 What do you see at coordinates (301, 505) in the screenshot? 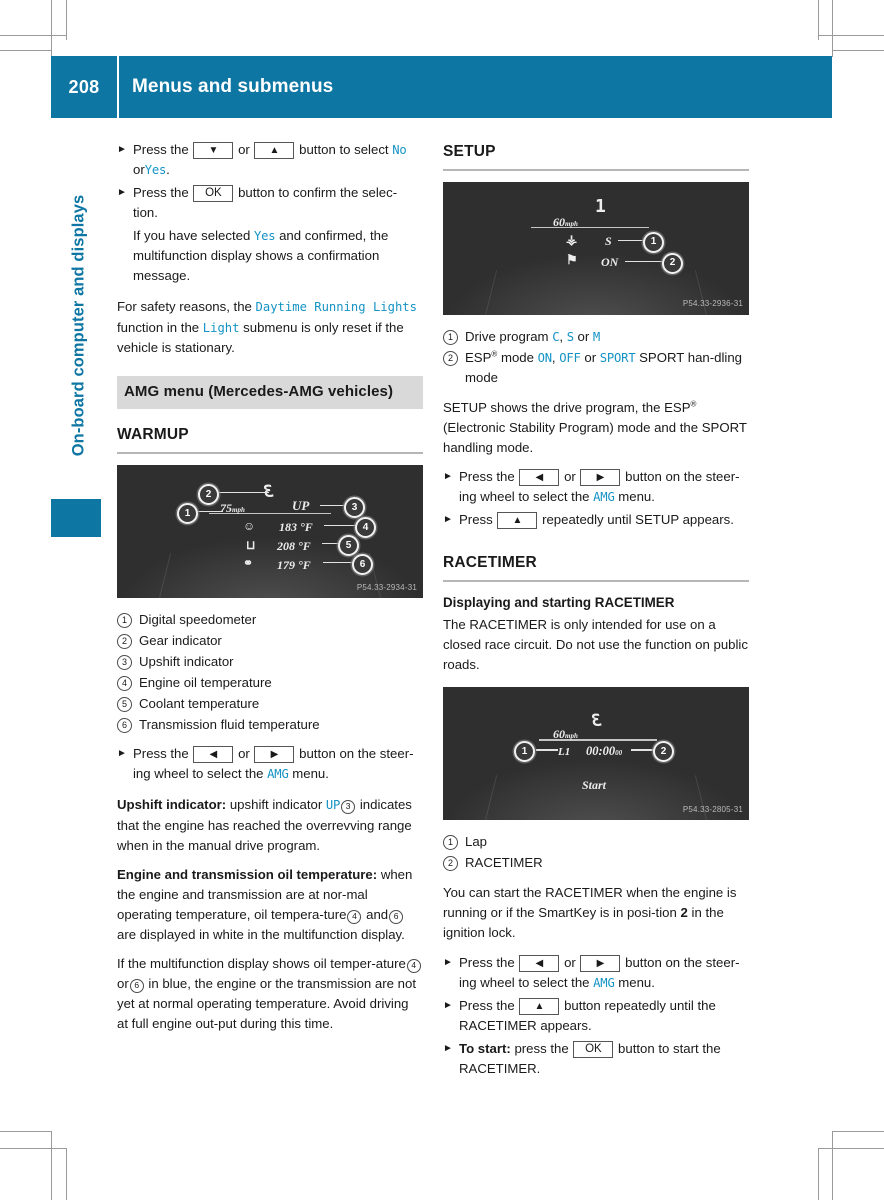
I see `figure-upshift: UP` at bounding box center [301, 505].